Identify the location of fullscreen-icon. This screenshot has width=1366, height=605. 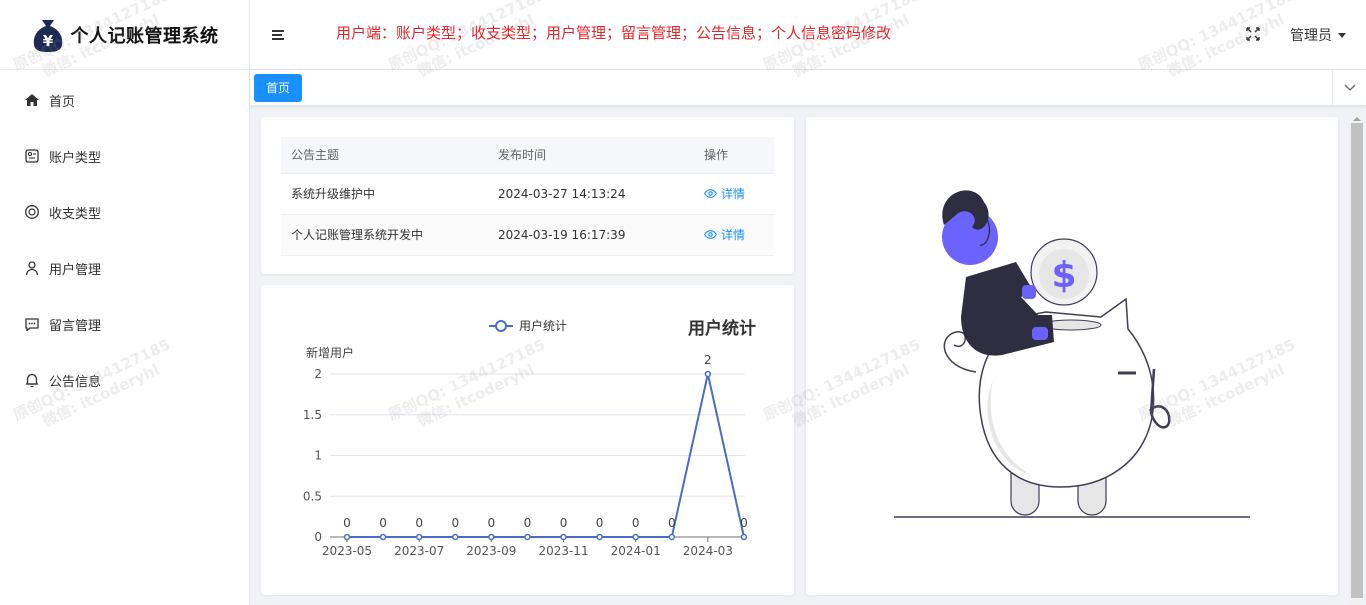
(1253, 35).